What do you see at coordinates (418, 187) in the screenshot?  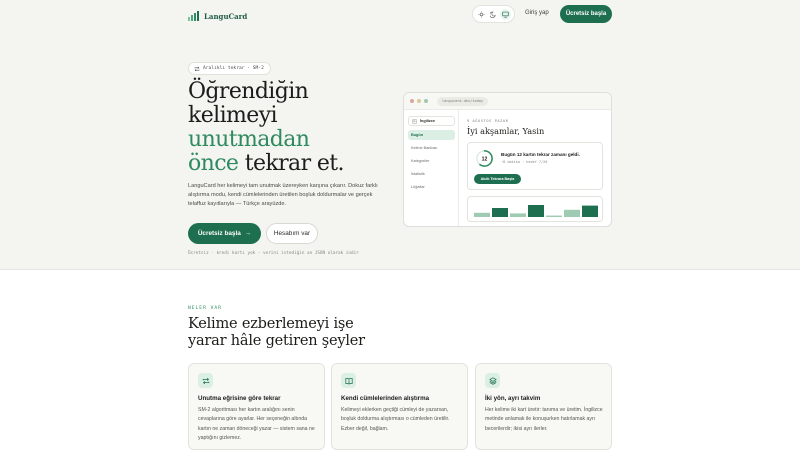 I see `preview-menu-dictionaries: Lüğatlar` at bounding box center [418, 187].